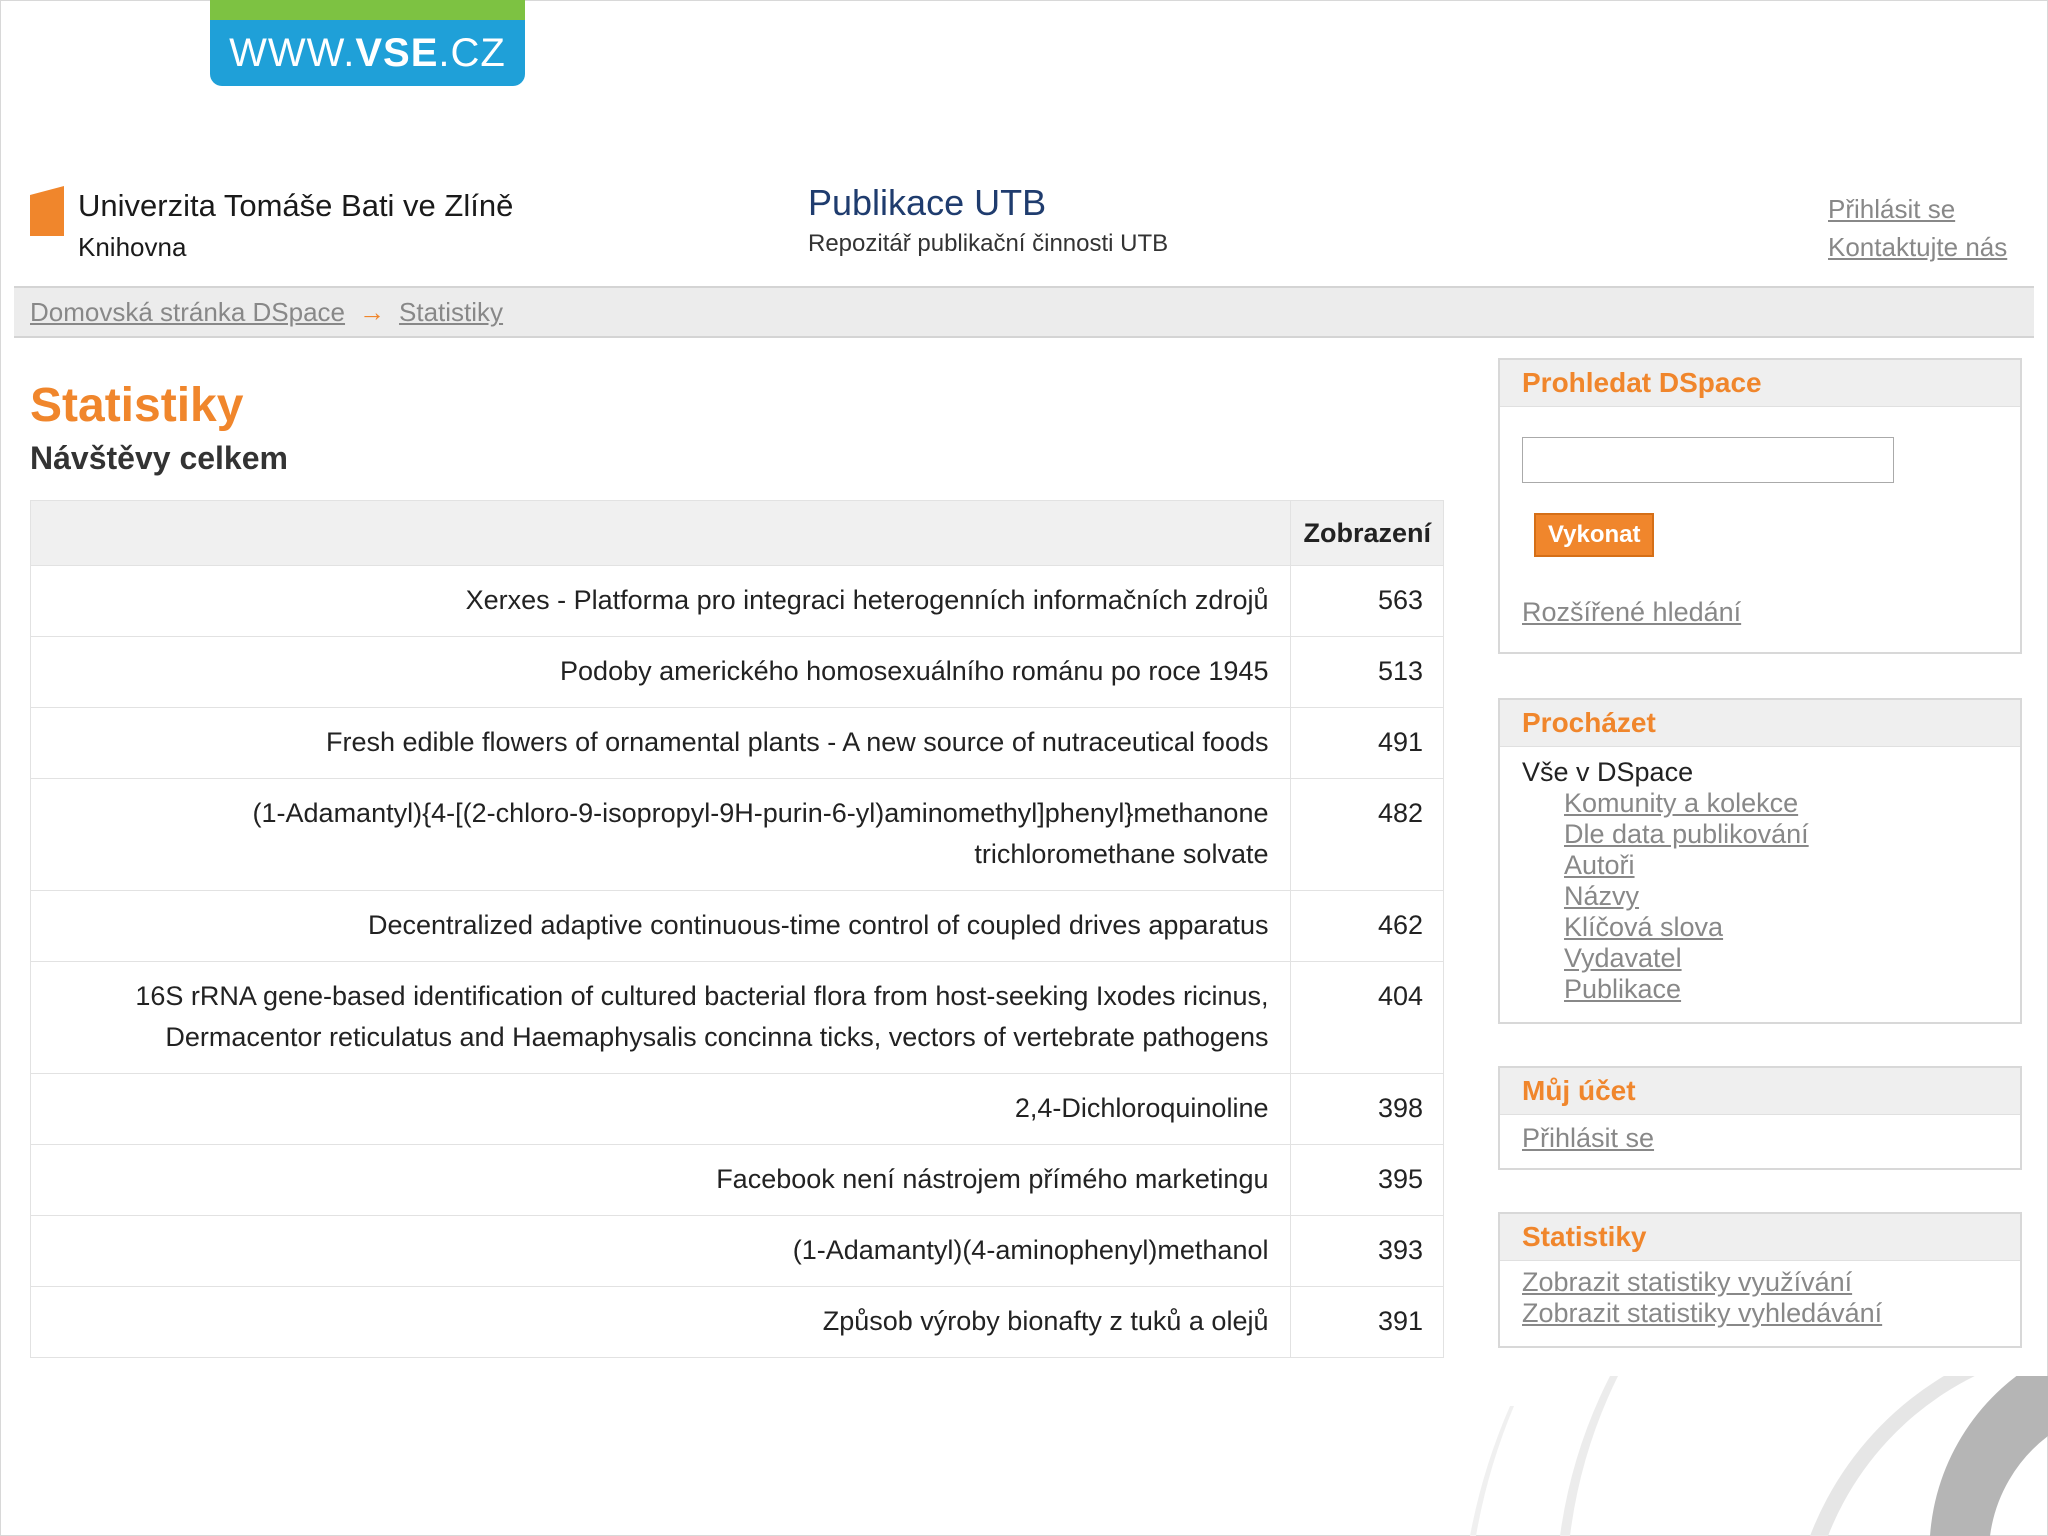 This screenshot has height=1536, width=2048. I want to click on browse-box-heading: Procházet, so click(1760, 723).